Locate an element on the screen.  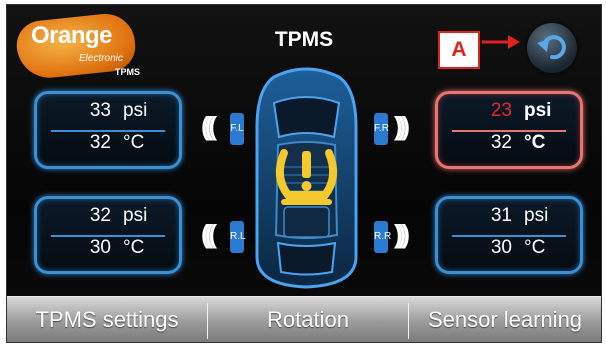
tire-box-front-left: 33 psi 32 °C is located at coordinates (108, 130).